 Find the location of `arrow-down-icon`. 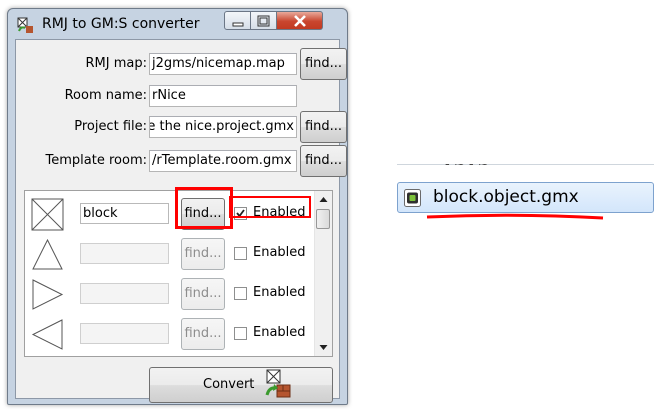

arrow-down-icon is located at coordinates (323, 347).